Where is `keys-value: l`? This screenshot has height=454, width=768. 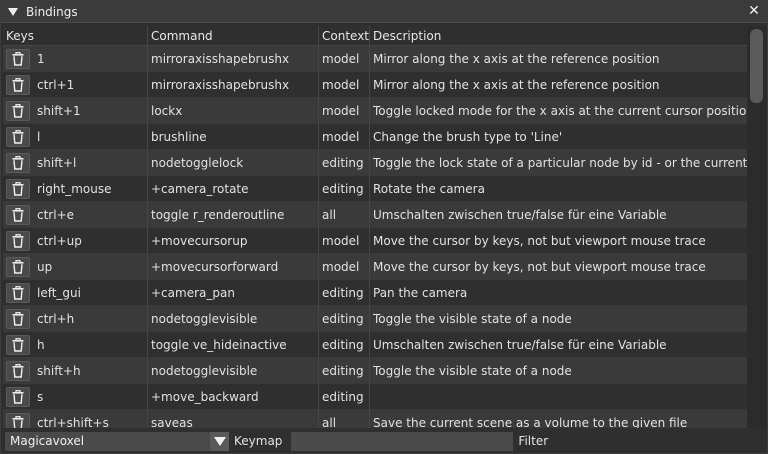 keys-value: l is located at coordinates (39, 136).